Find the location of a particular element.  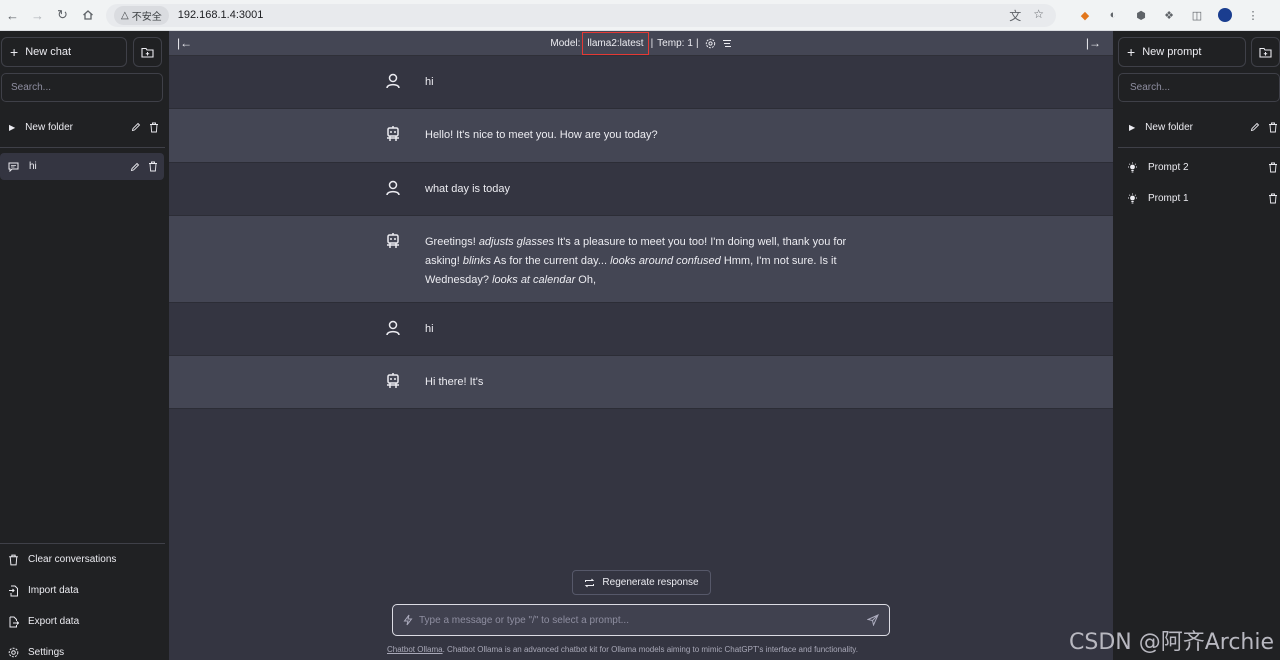

file-import-icon is located at coordinates (13, 590).